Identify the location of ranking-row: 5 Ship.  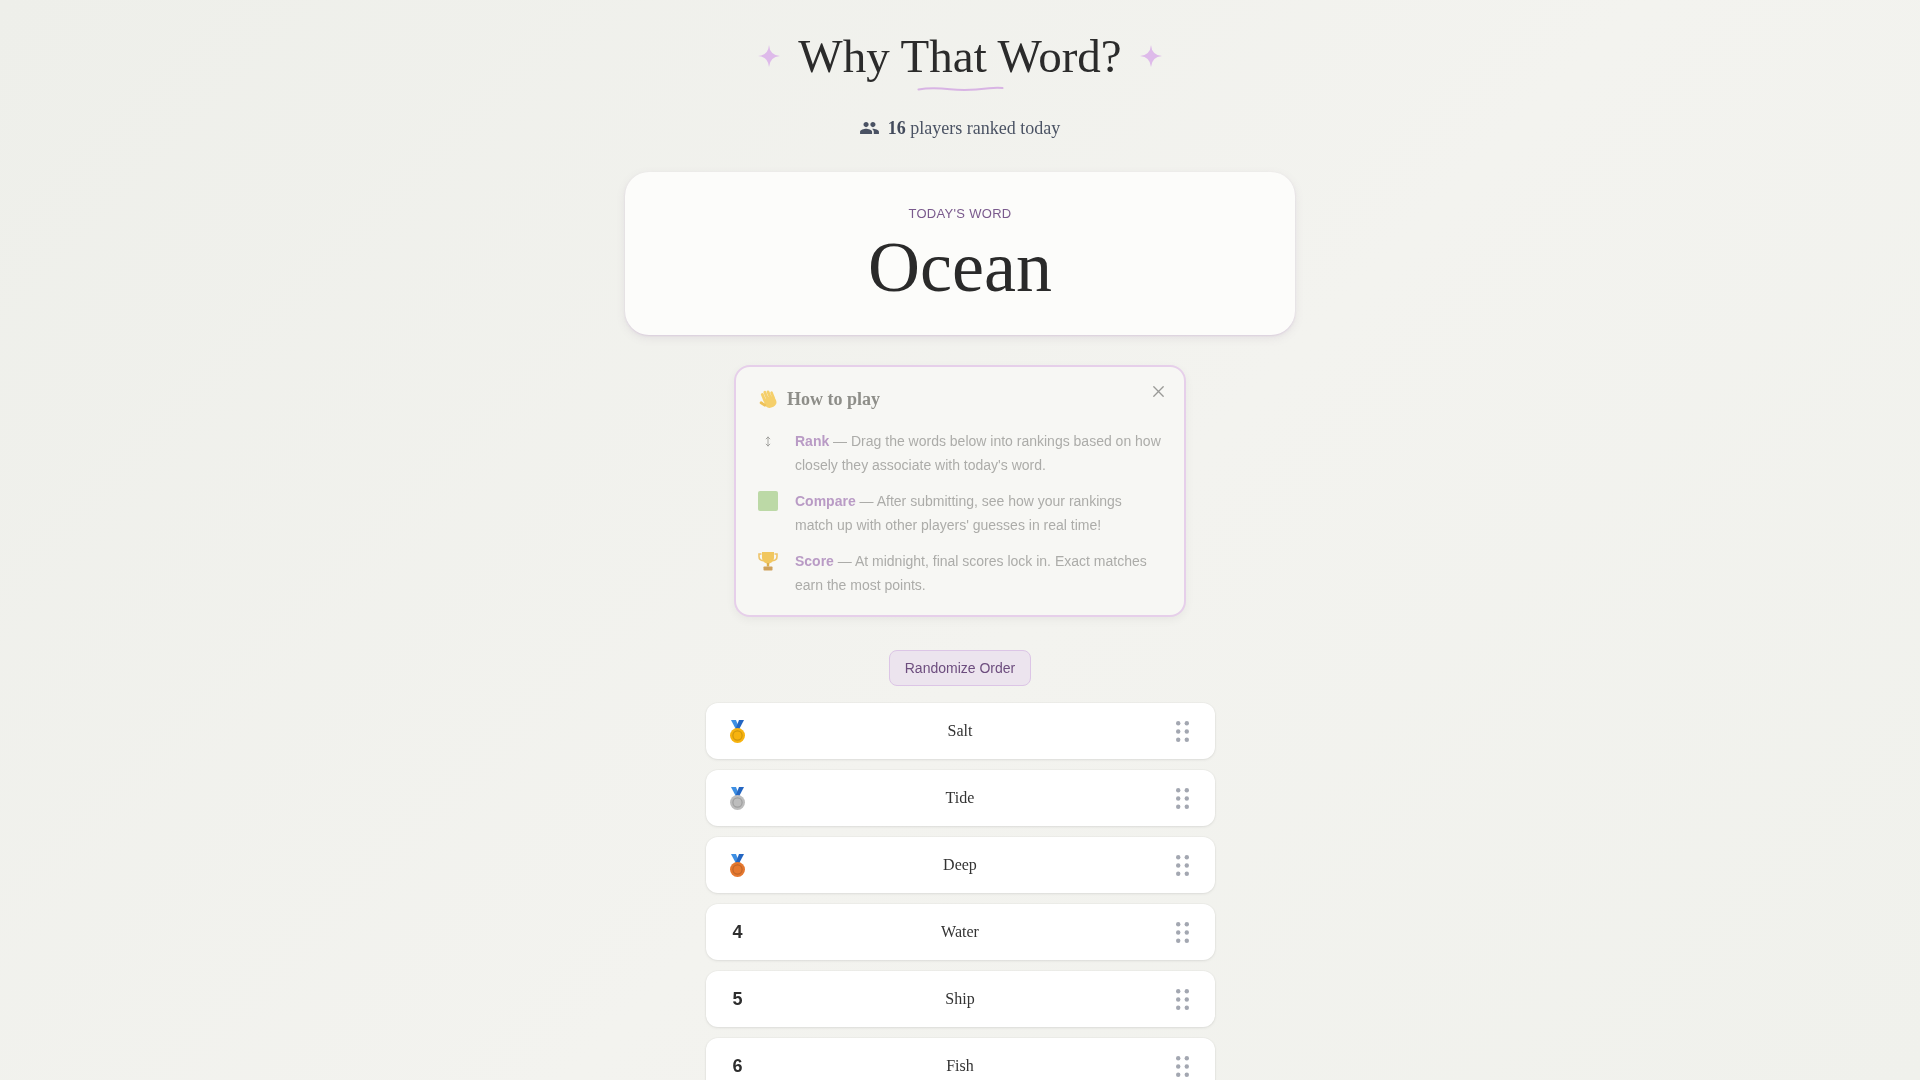
(960, 999).